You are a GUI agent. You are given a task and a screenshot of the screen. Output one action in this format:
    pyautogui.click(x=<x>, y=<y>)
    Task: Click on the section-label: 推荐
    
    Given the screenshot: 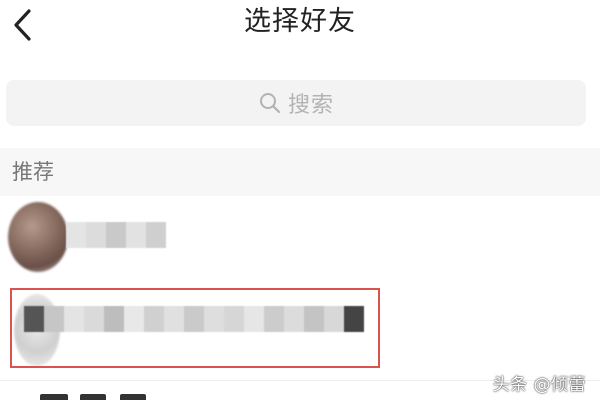 What is the action you would take?
    pyautogui.click(x=33, y=172)
    